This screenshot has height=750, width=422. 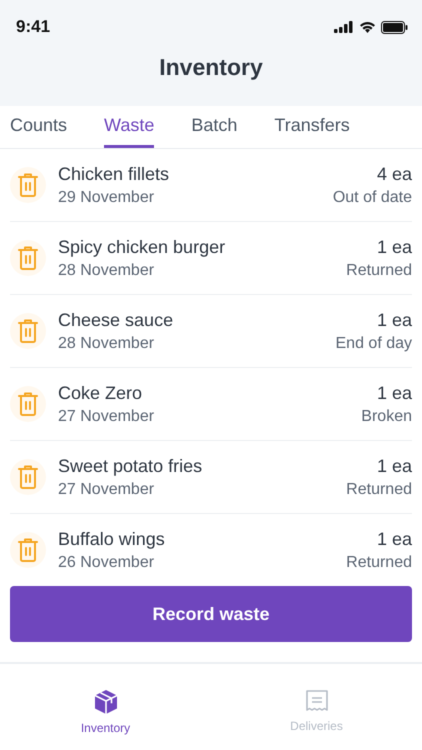 What do you see at coordinates (33, 27) in the screenshot?
I see `status-time: 9:41` at bounding box center [33, 27].